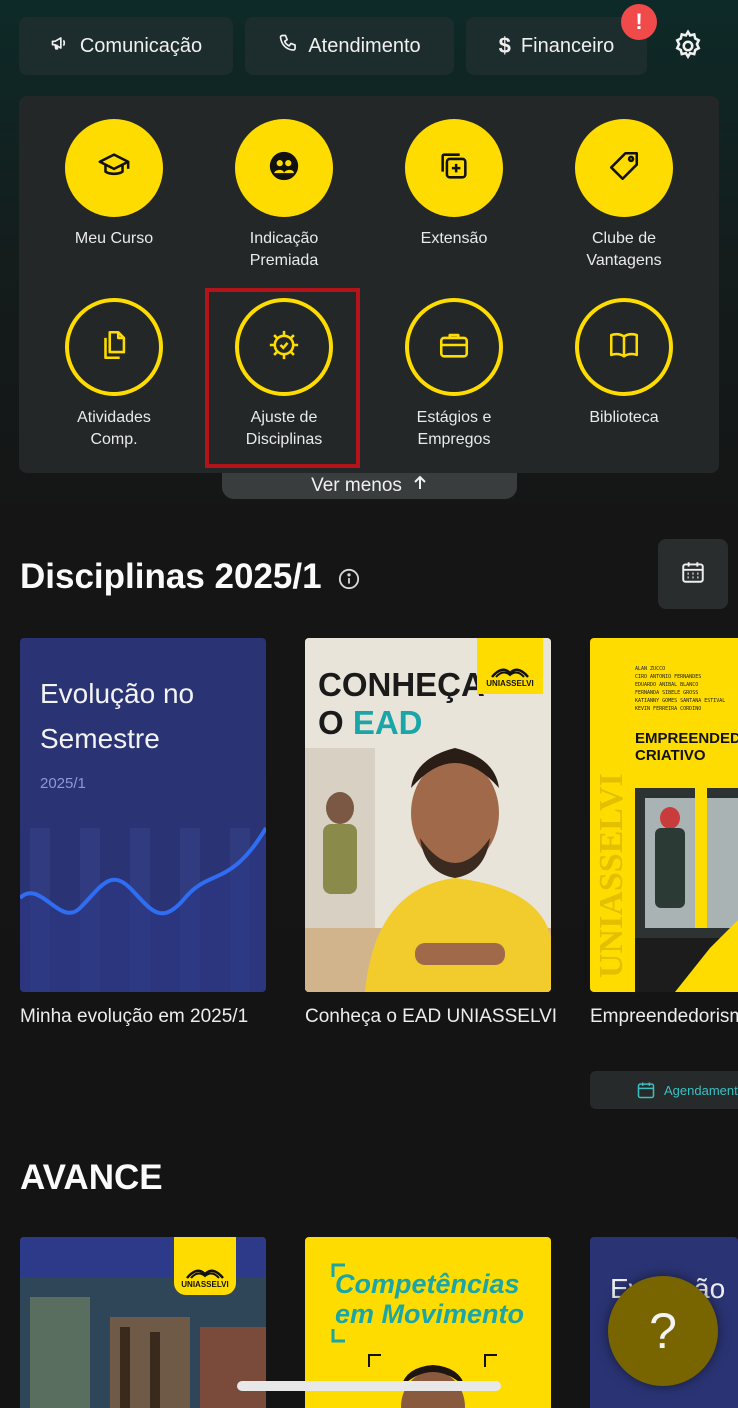  I want to click on competencias-line2: em Movimento, so click(430, 1314).